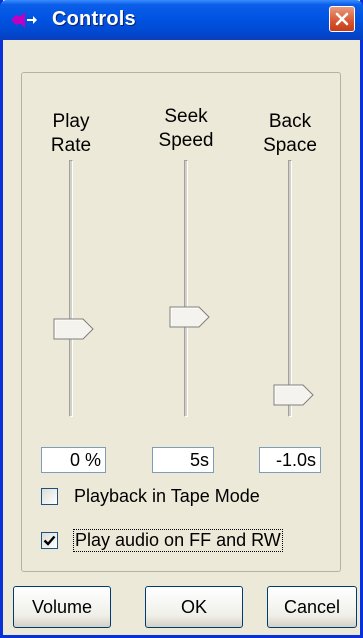 This screenshot has width=363, height=638. I want to click on play-audio-option: Play audio on FF and RW, so click(162, 540).